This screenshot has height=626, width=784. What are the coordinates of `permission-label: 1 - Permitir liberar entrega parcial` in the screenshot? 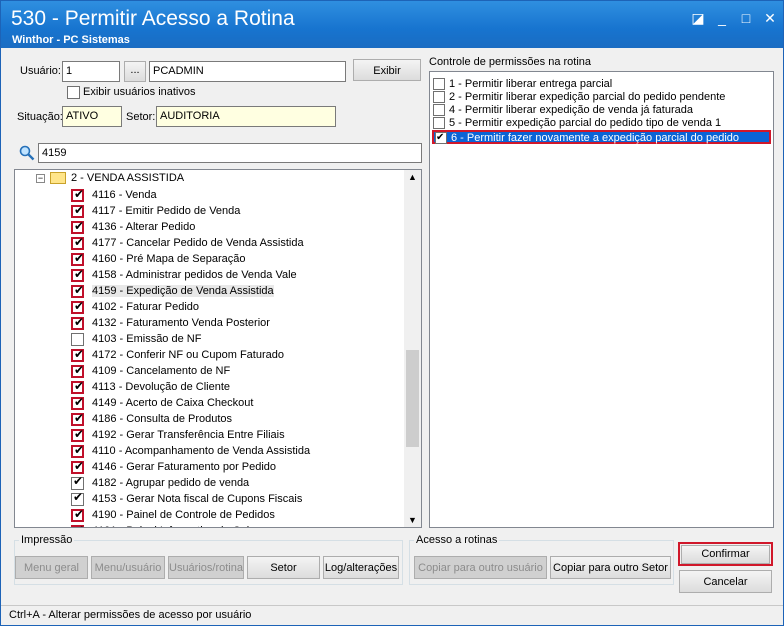 It's located at (531, 84).